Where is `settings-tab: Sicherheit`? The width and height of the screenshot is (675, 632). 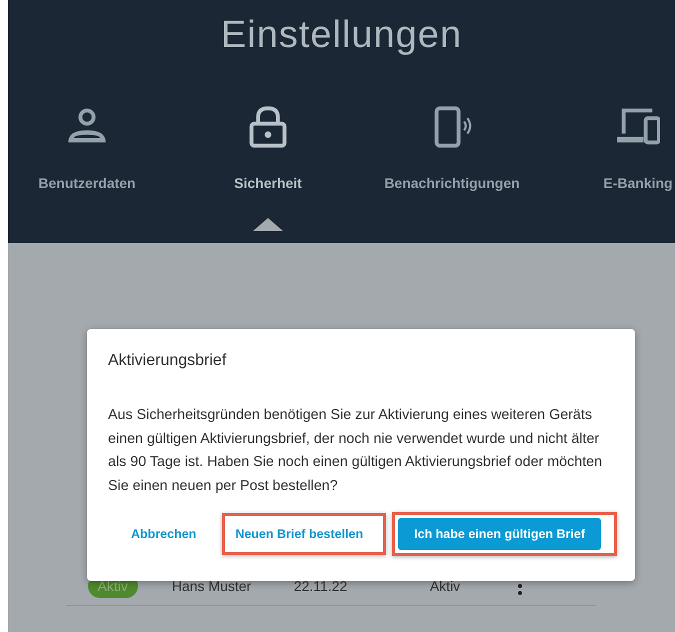 settings-tab: Sicherheit is located at coordinates (268, 168).